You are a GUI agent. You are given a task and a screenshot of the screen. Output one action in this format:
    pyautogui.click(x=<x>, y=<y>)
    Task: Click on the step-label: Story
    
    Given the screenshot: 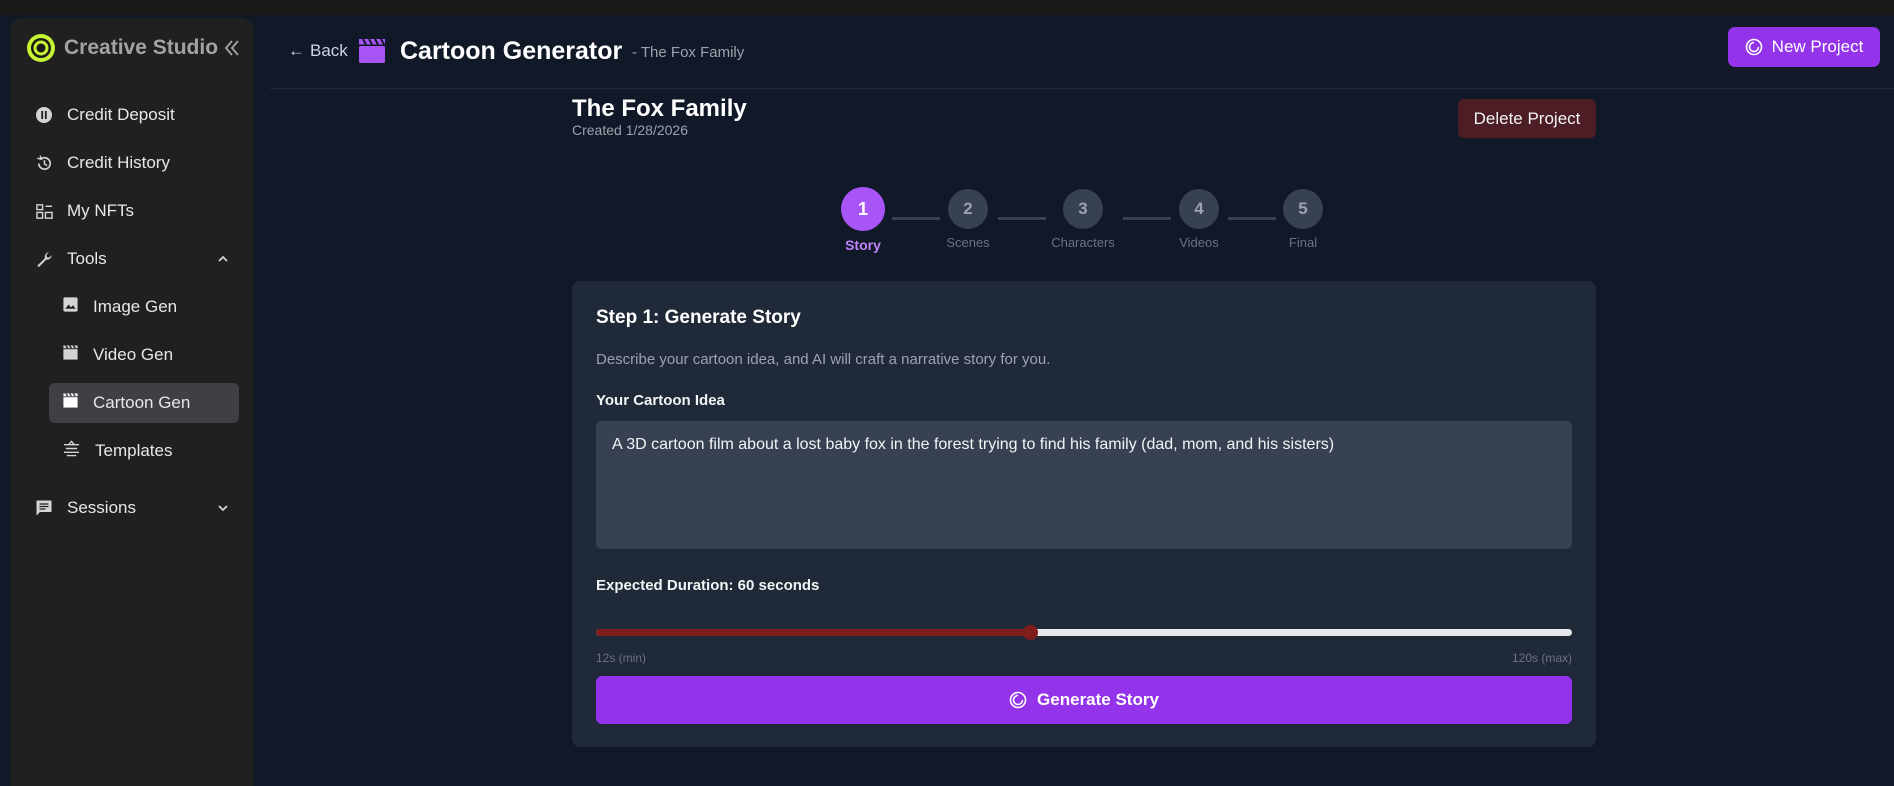 What is the action you would take?
    pyautogui.click(x=863, y=245)
    